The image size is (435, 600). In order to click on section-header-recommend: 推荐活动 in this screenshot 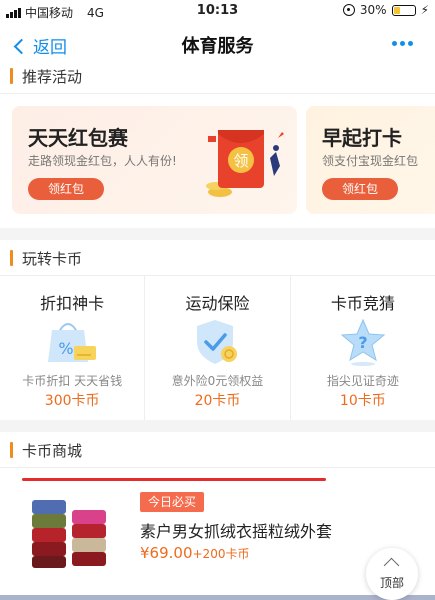, I will do `click(217, 76)`.